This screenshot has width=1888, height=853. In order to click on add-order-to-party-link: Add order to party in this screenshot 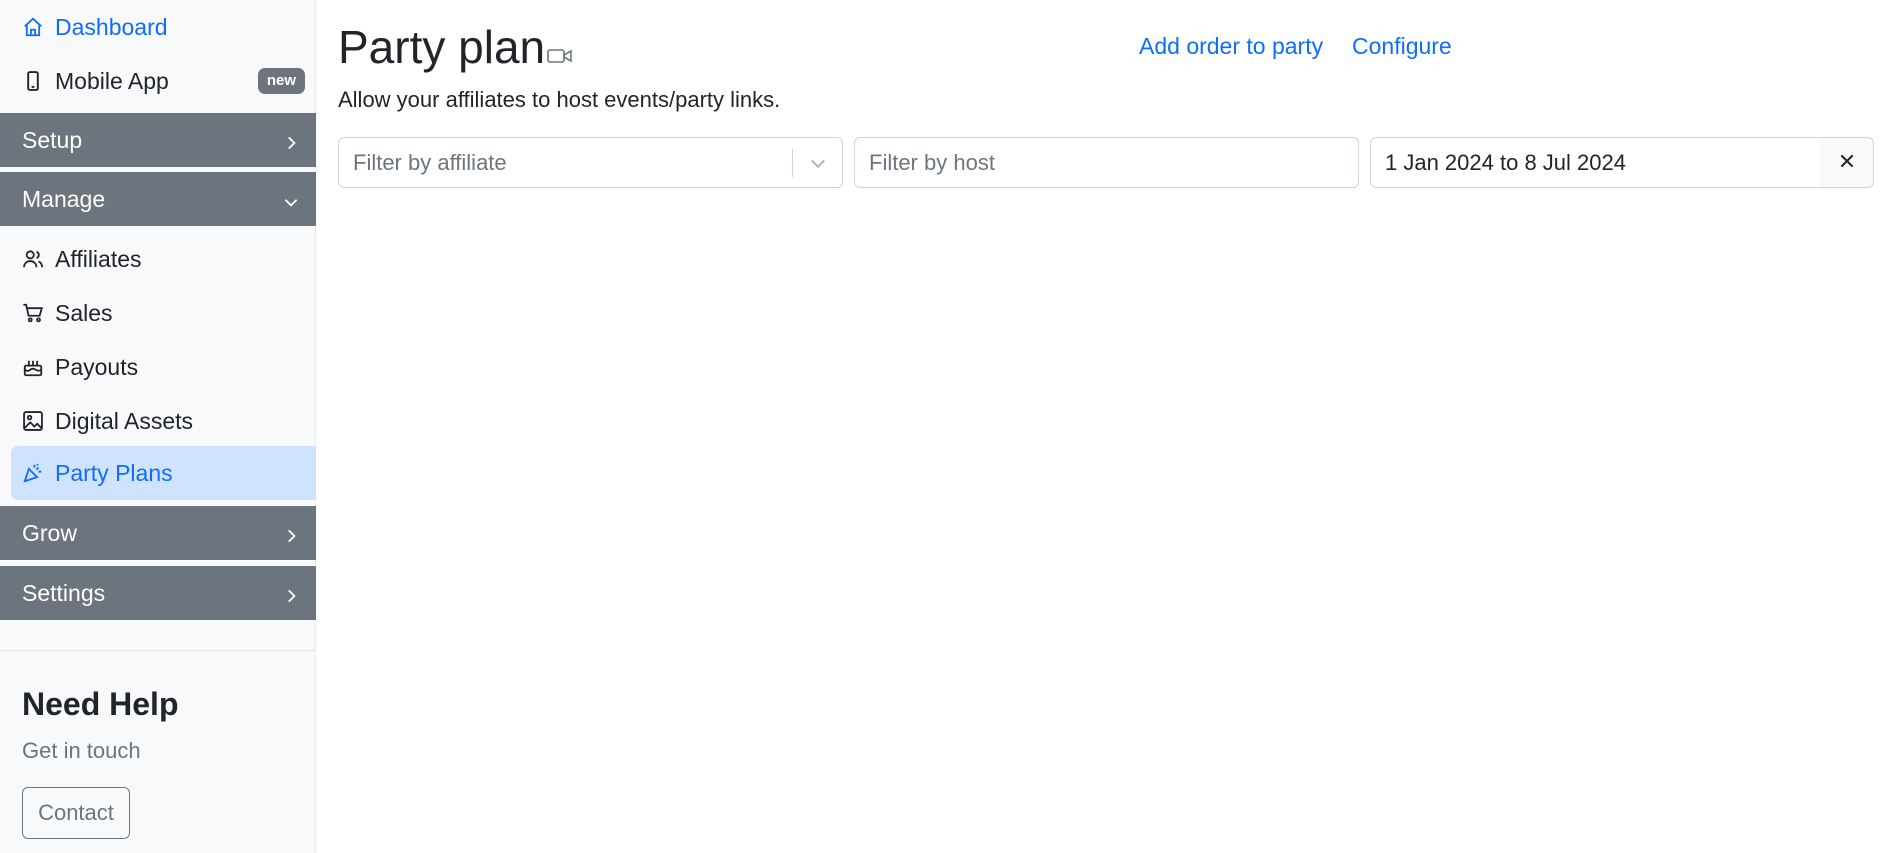, I will do `click(1231, 46)`.